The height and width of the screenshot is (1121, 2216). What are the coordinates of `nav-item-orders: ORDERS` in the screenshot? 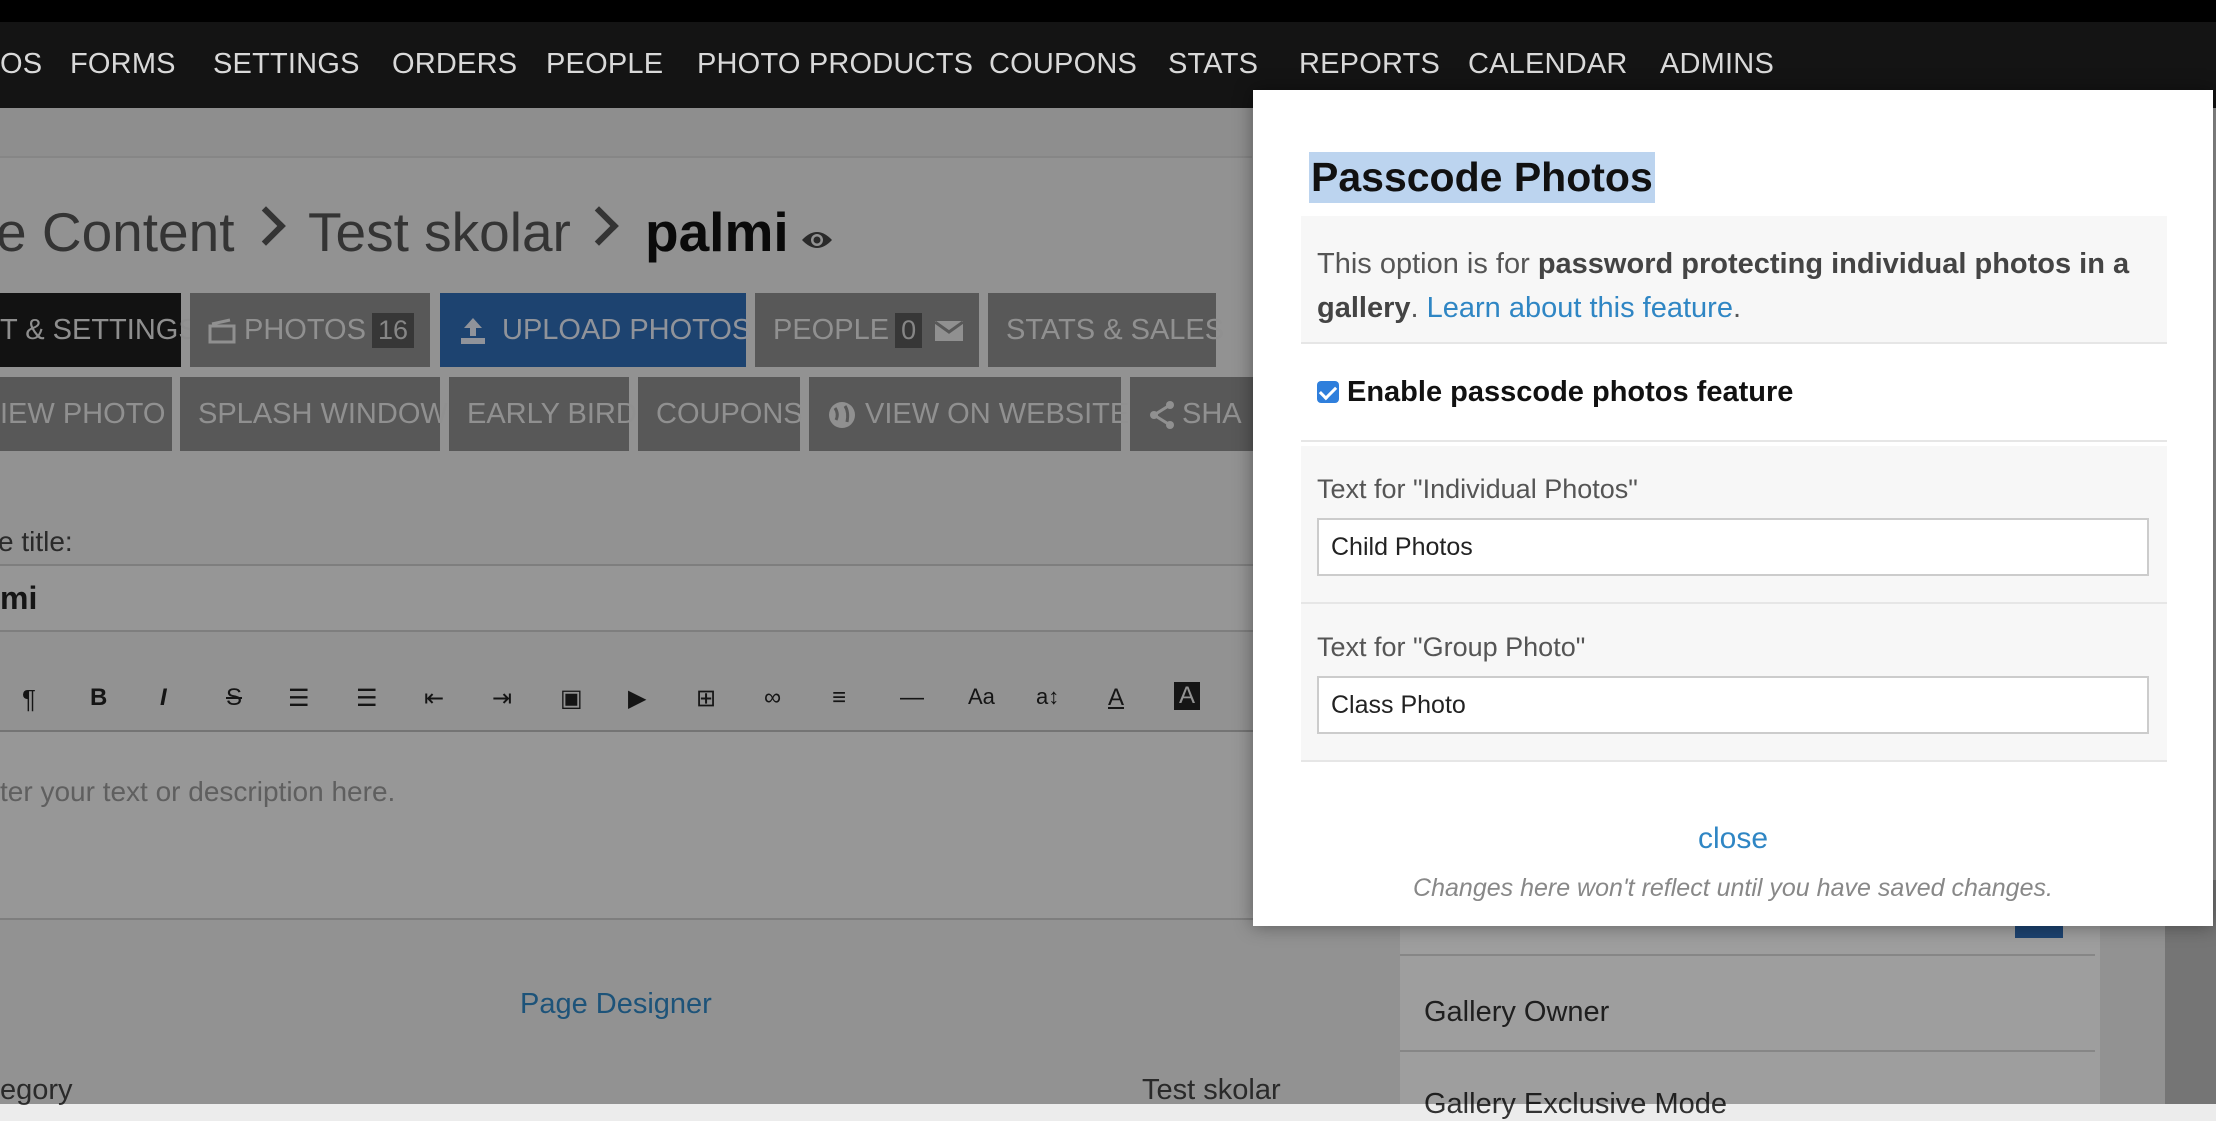 It's located at (454, 64).